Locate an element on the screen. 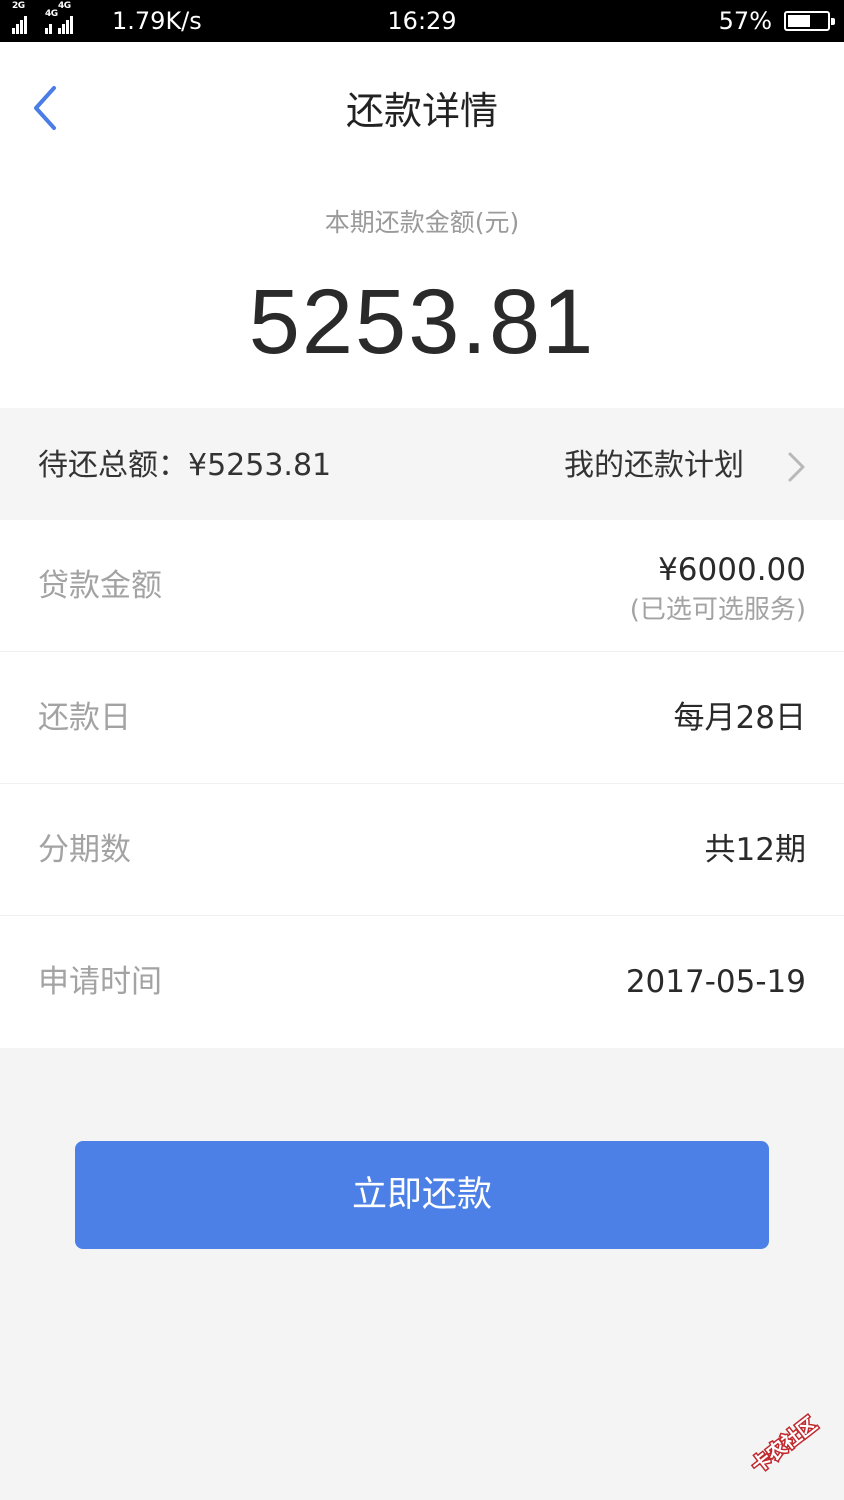 The image size is (844, 1500). detail-value: 2017-05-19 is located at coordinates (715, 982).